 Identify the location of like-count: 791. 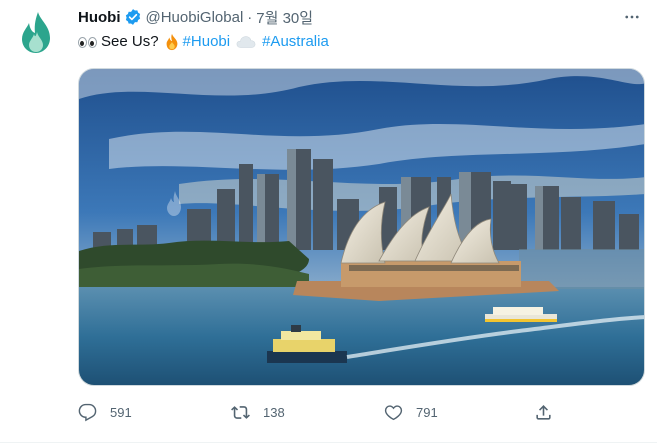
(427, 412).